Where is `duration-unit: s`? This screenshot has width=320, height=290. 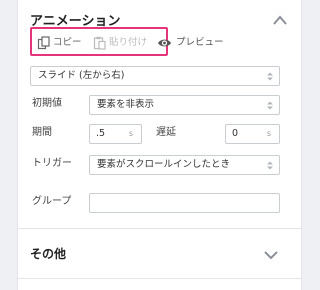 duration-unit: s is located at coordinates (130, 133).